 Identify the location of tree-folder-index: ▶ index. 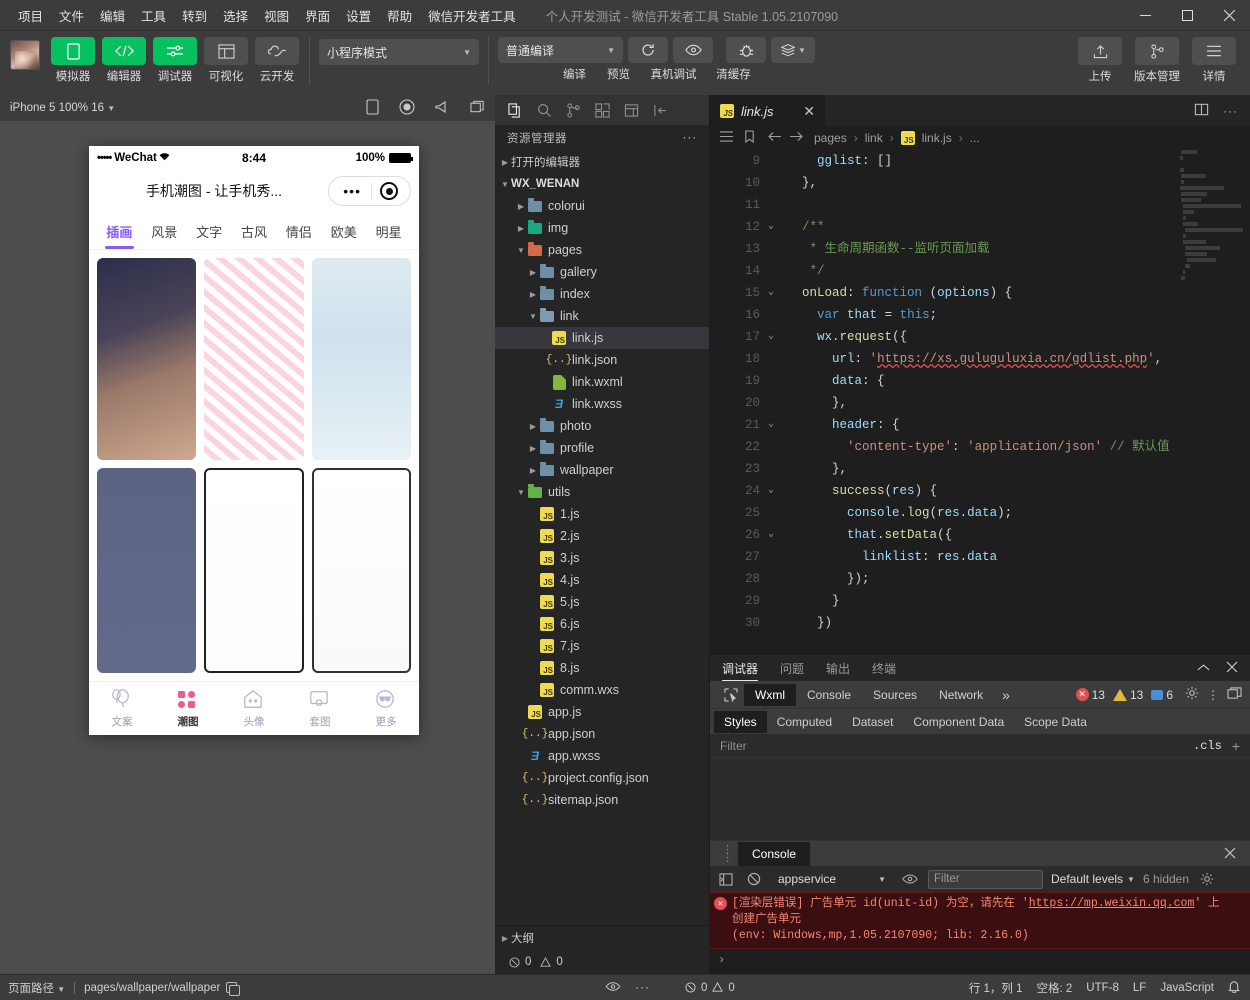
(602, 294).